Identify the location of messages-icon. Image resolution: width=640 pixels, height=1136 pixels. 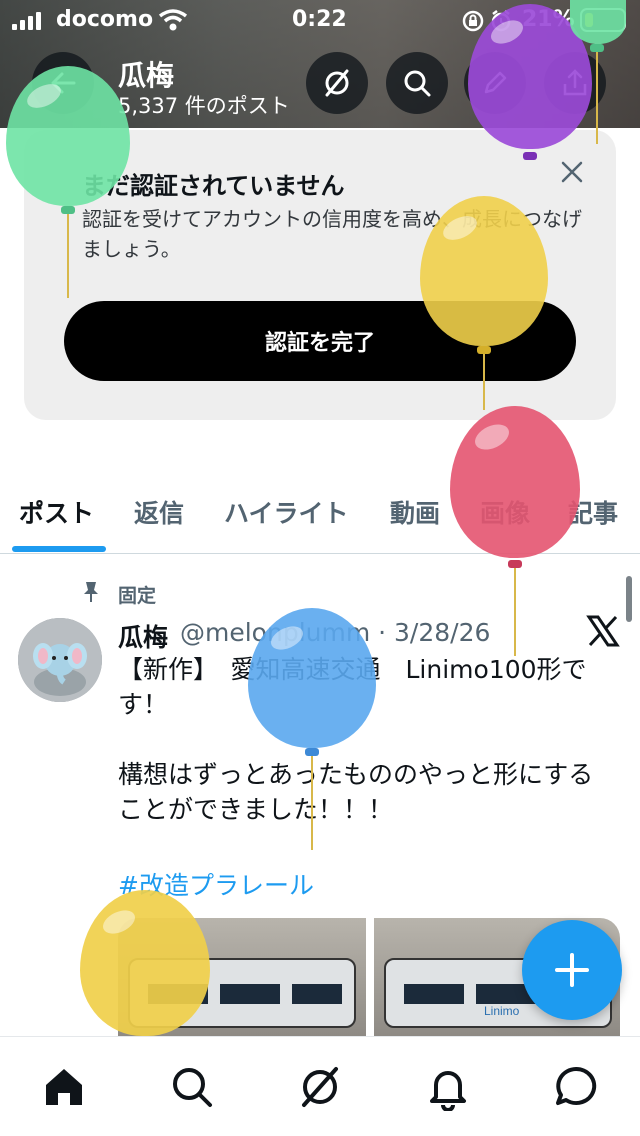
(576, 1087).